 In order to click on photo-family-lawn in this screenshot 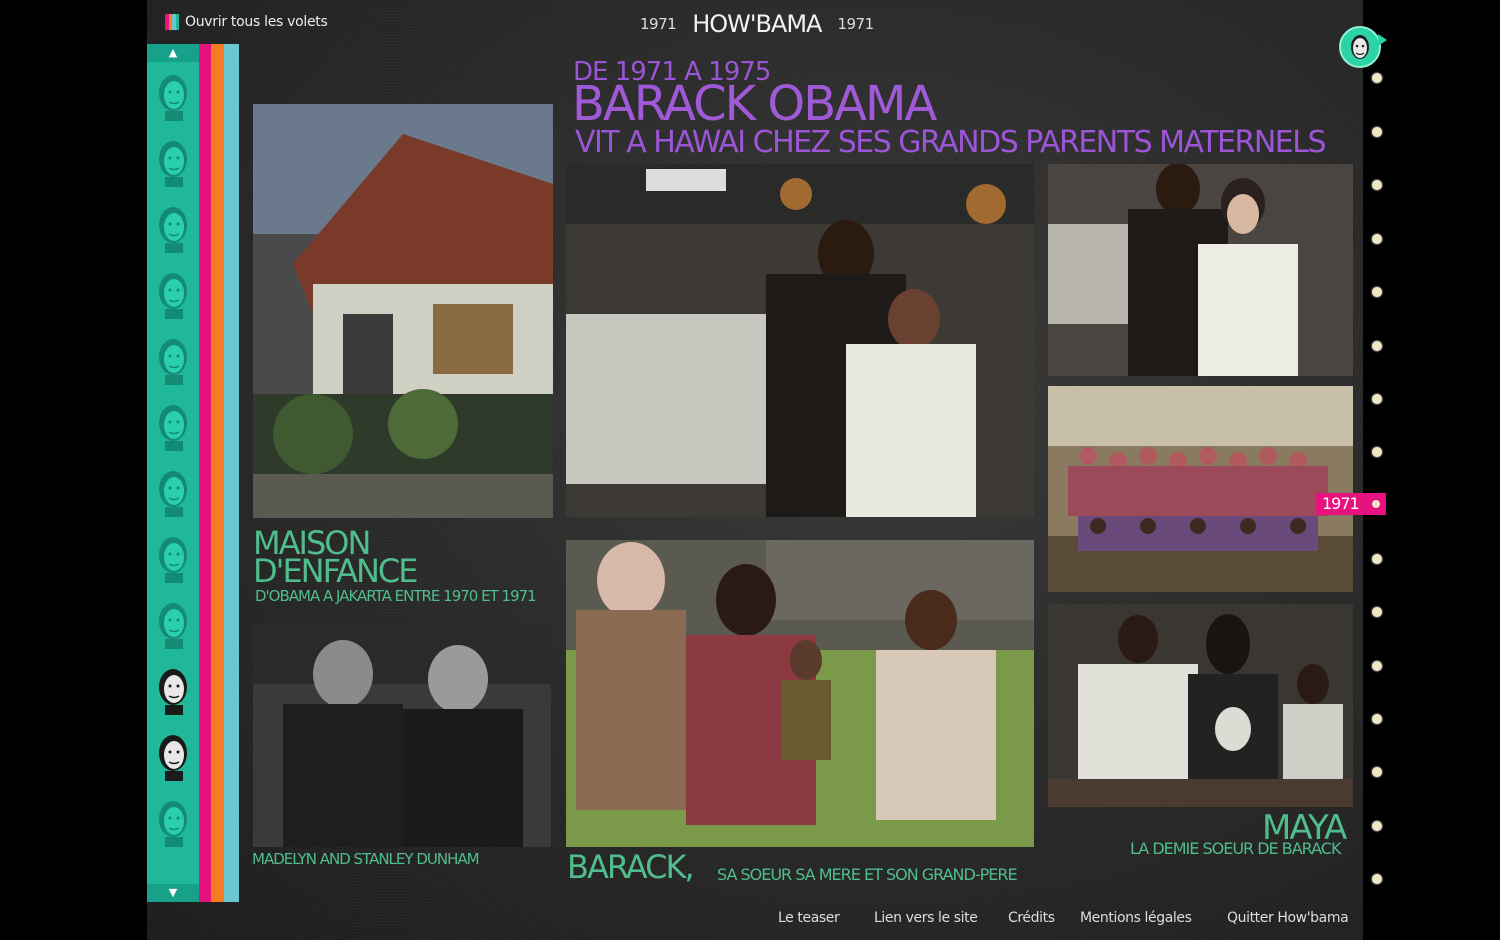, I will do `click(800, 693)`.